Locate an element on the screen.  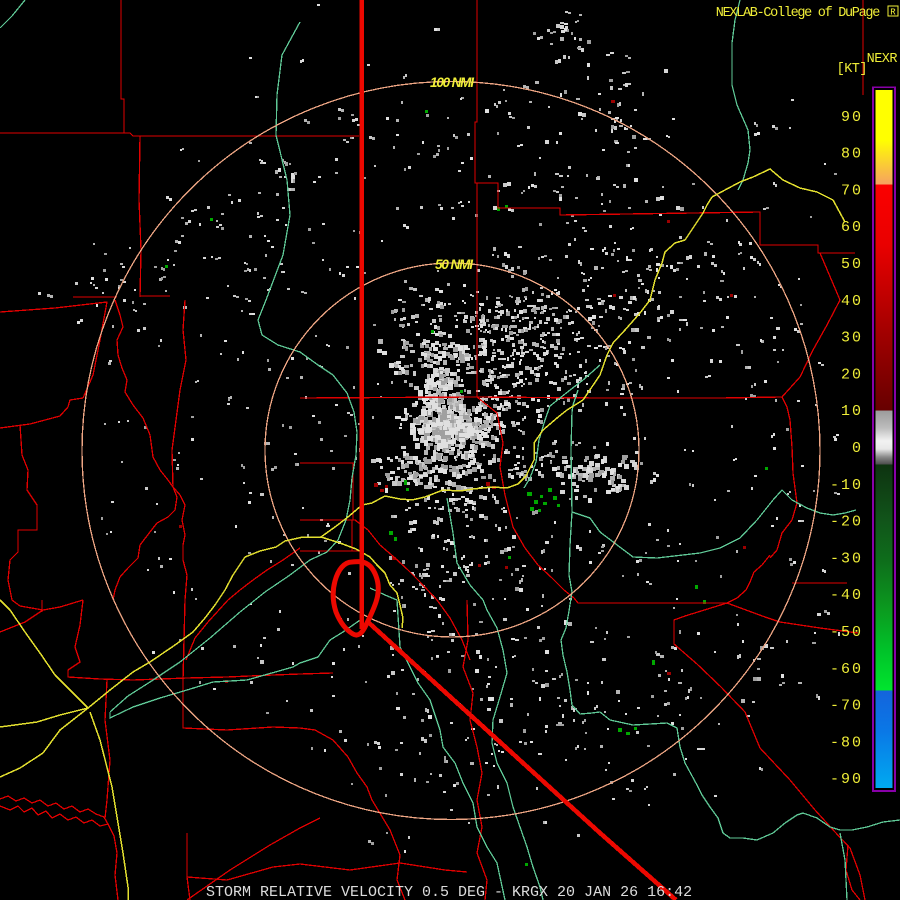
svg-text: -70 is located at coordinates (846, 706).